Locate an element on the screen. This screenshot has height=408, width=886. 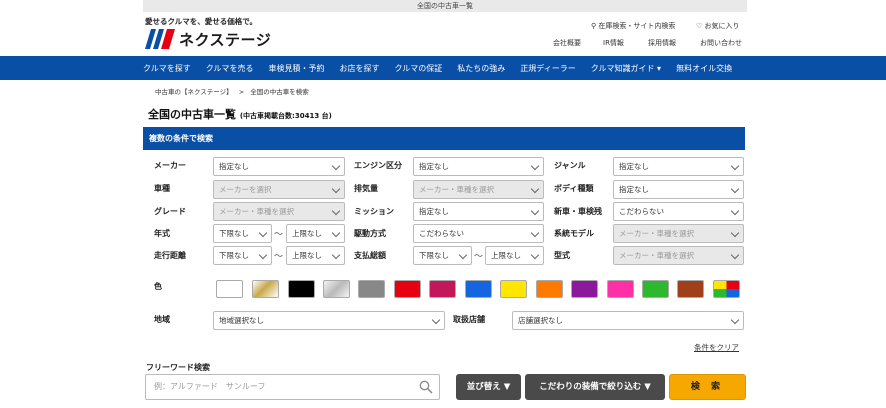
total-label: 支払総額 is located at coordinates (370, 255).